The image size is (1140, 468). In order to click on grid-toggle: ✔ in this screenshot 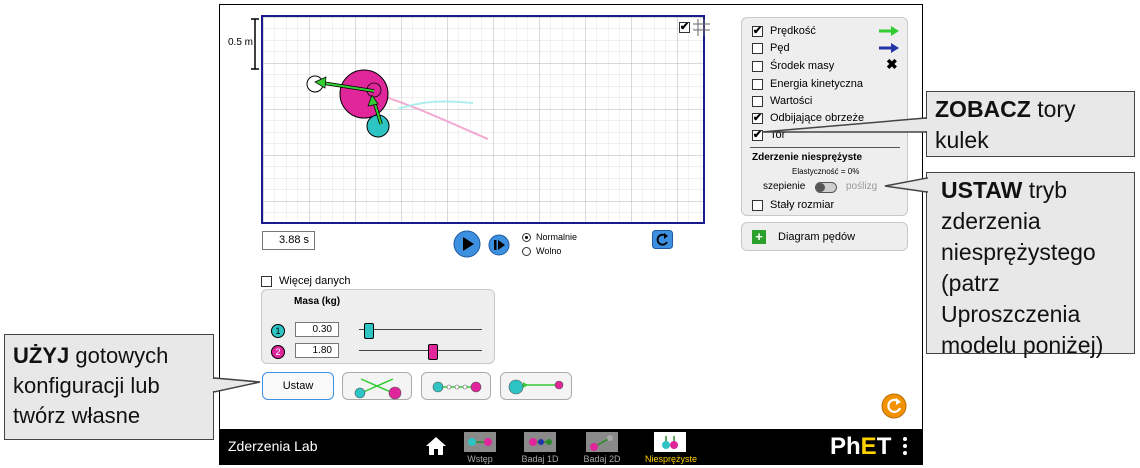, I will do `click(694, 27)`.